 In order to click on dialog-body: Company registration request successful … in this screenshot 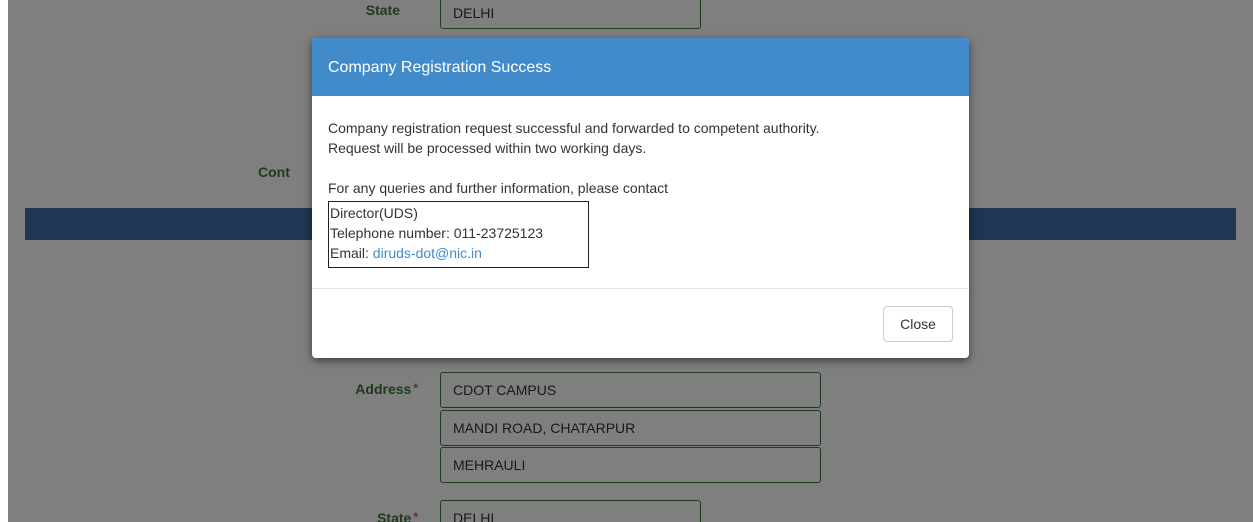, I will do `click(640, 158)`.